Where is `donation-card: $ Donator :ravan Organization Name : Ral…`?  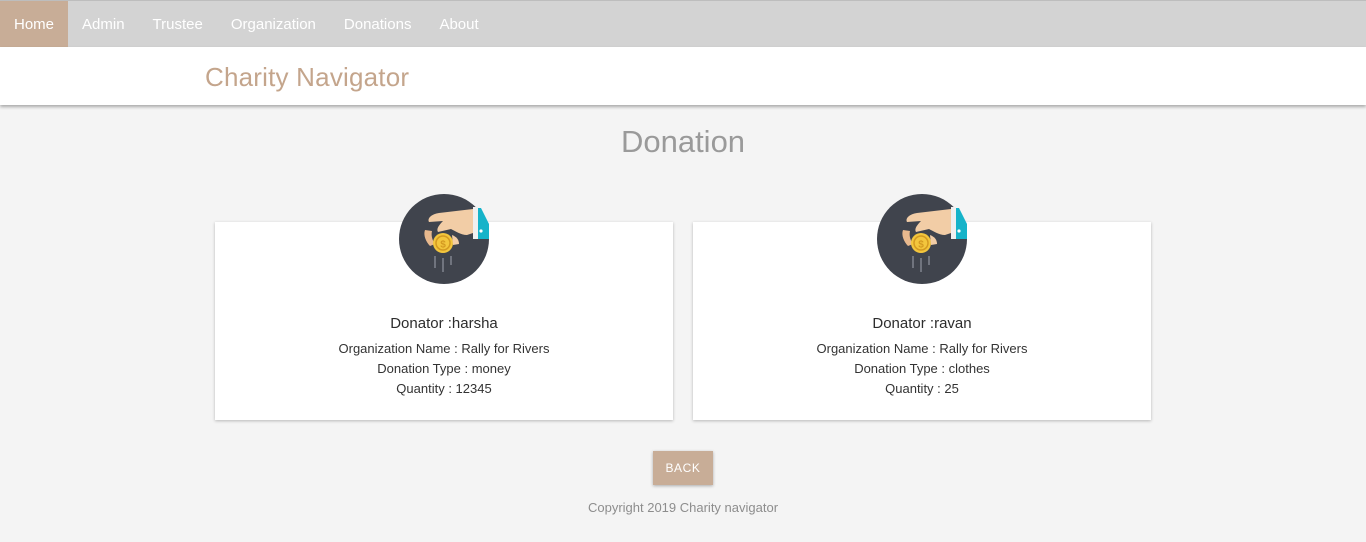 donation-card: $ Donator :ravan Organization Name : Ral… is located at coordinates (922, 307).